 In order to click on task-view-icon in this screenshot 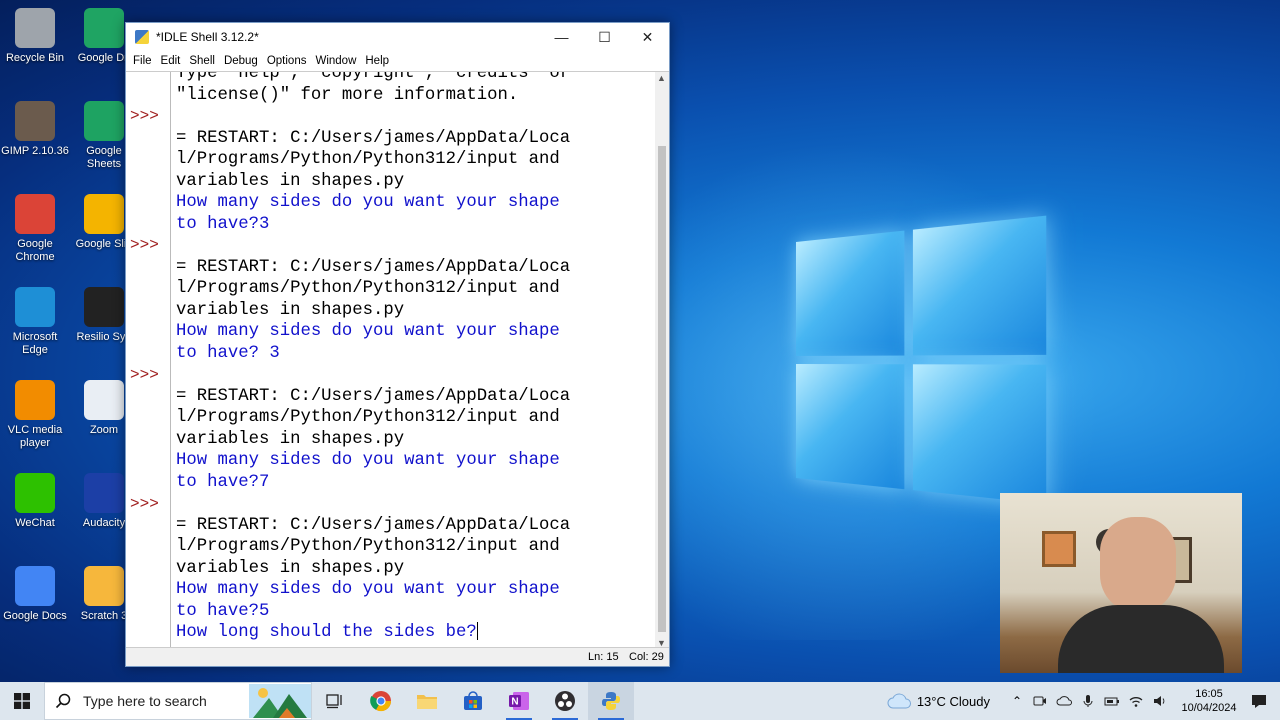, I will do `click(334, 701)`.